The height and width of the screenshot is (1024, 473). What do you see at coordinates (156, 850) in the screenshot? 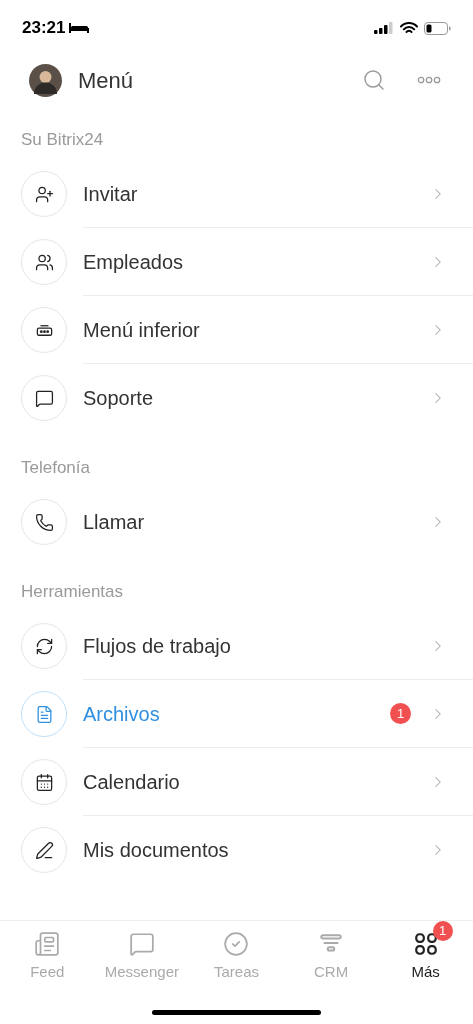
I see `item-label: Mis documentos` at bounding box center [156, 850].